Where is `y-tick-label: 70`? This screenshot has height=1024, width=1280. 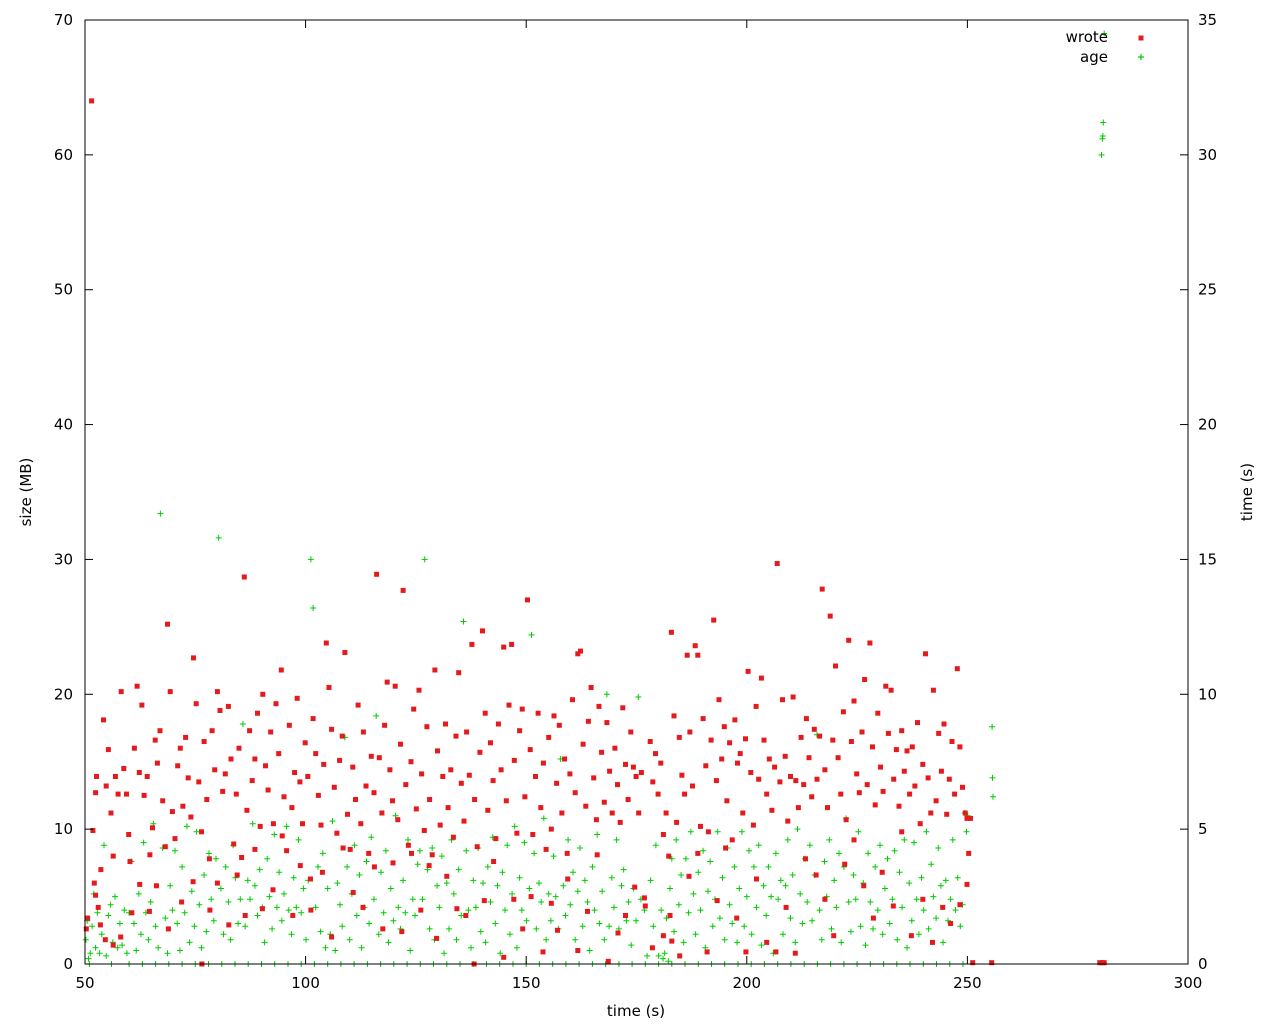 y-tick-label: 70 is located at coordinates (63, 20).